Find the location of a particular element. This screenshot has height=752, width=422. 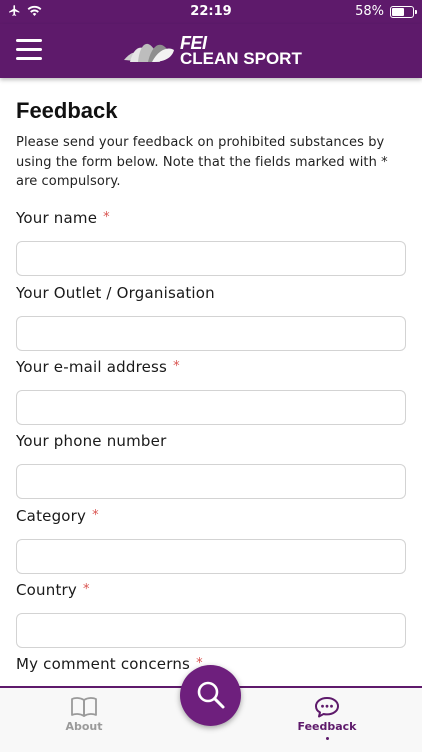

app-header: FEI CLEAN SPORT is located at coordinates (211, 51).